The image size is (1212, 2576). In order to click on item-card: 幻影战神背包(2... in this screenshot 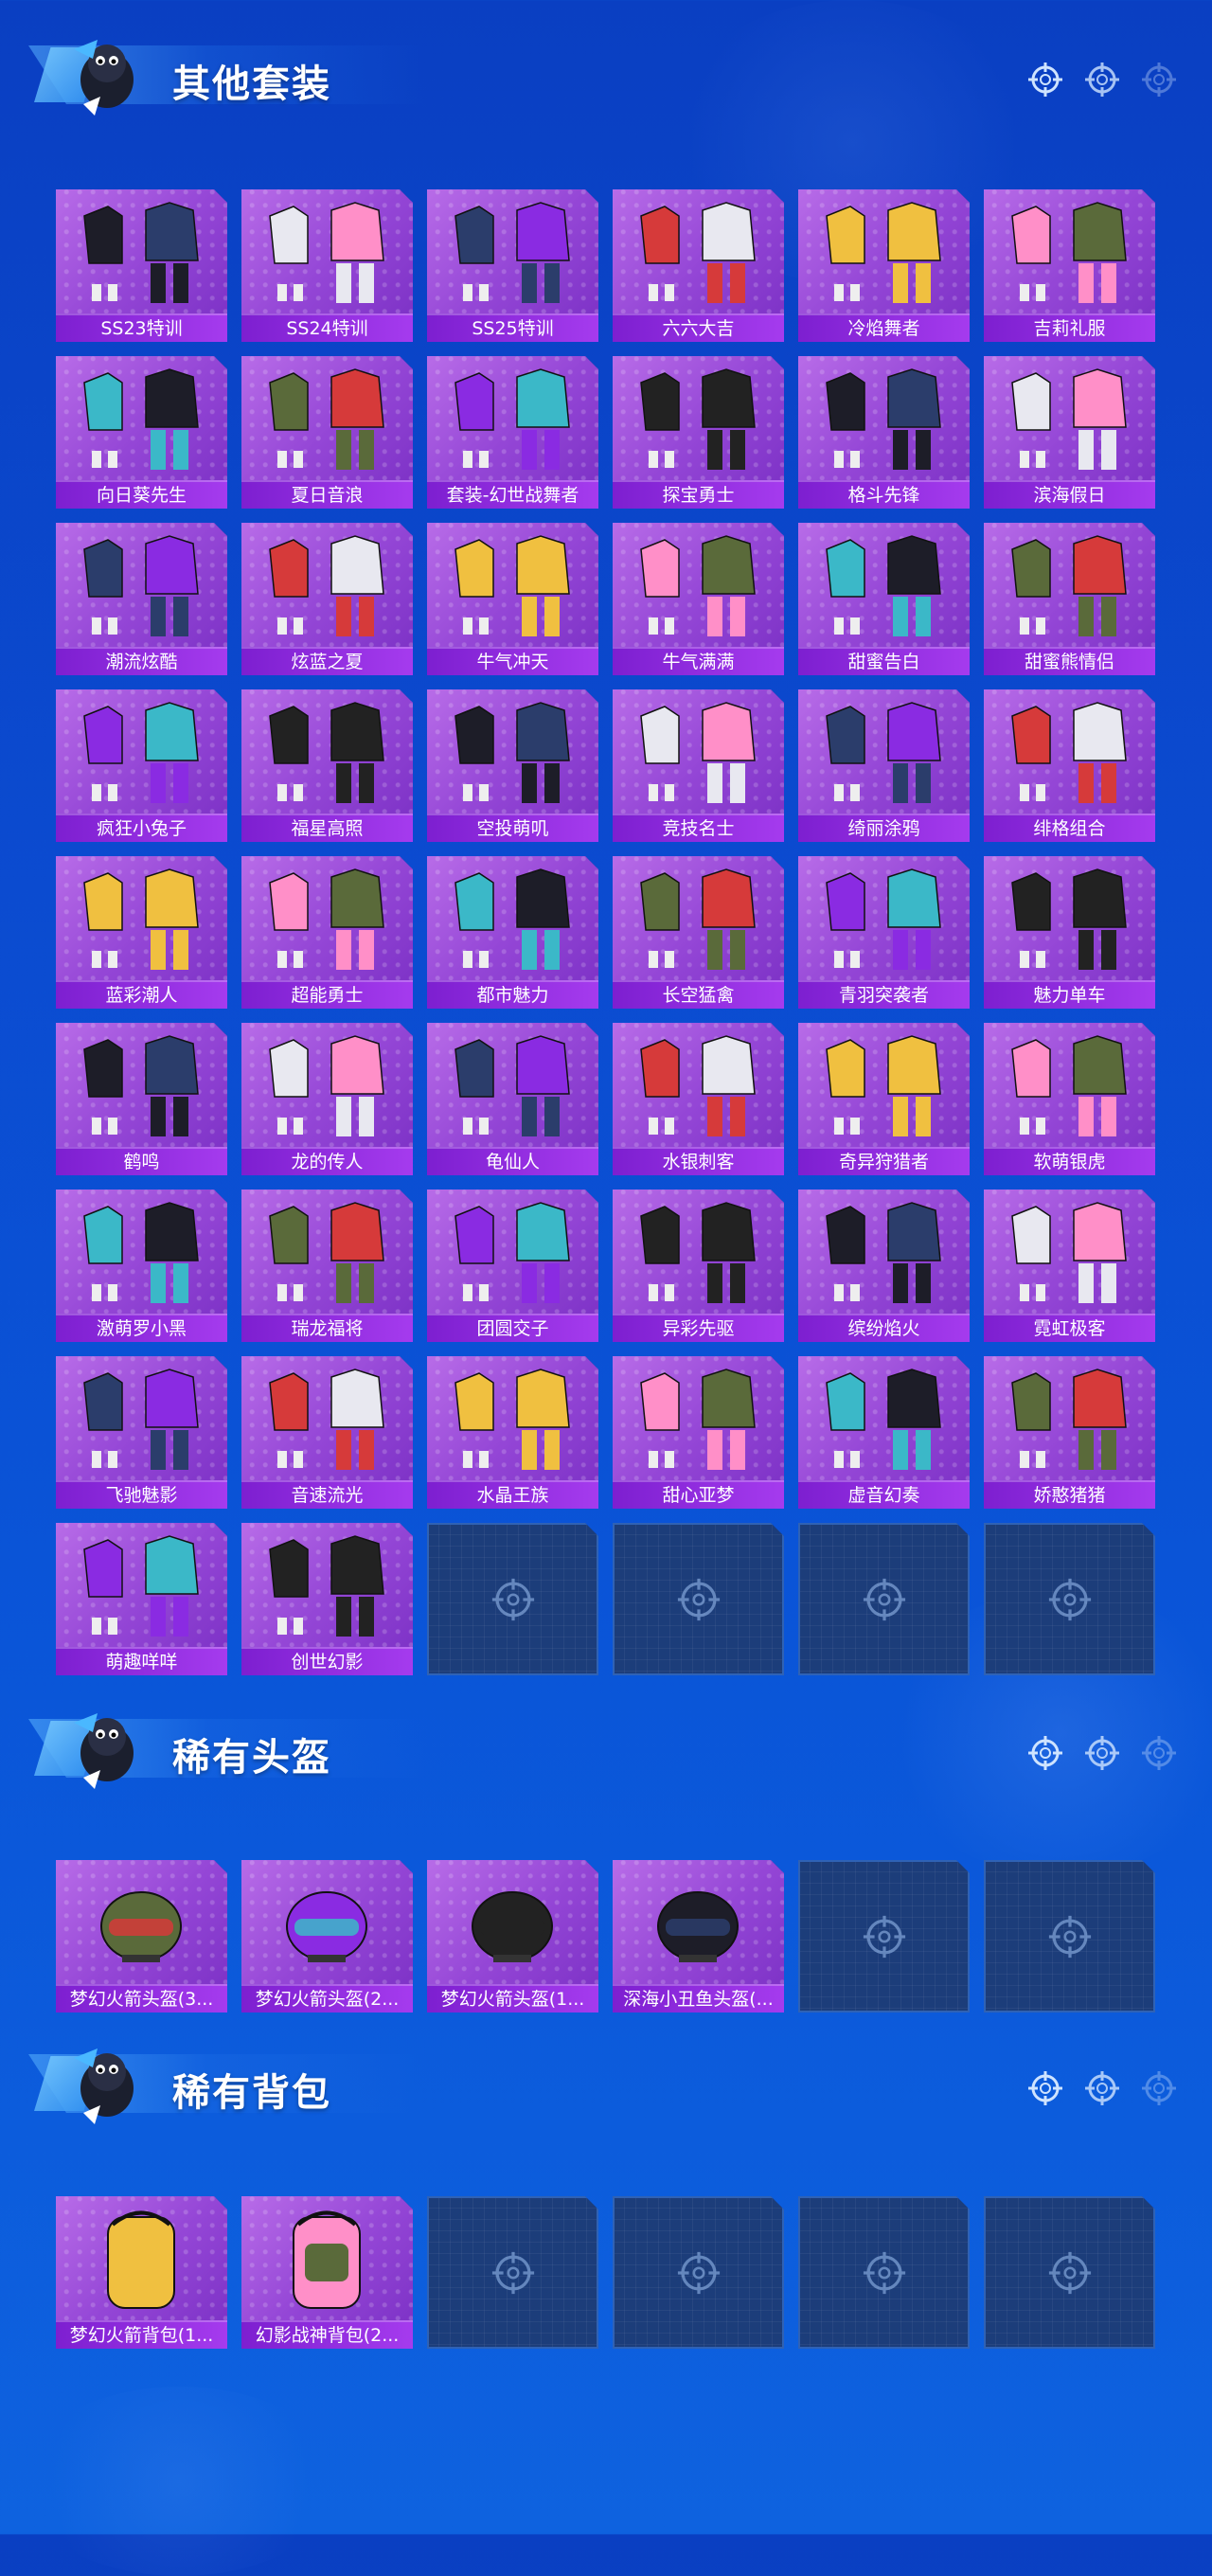, I will do `click(327, 2272)`.